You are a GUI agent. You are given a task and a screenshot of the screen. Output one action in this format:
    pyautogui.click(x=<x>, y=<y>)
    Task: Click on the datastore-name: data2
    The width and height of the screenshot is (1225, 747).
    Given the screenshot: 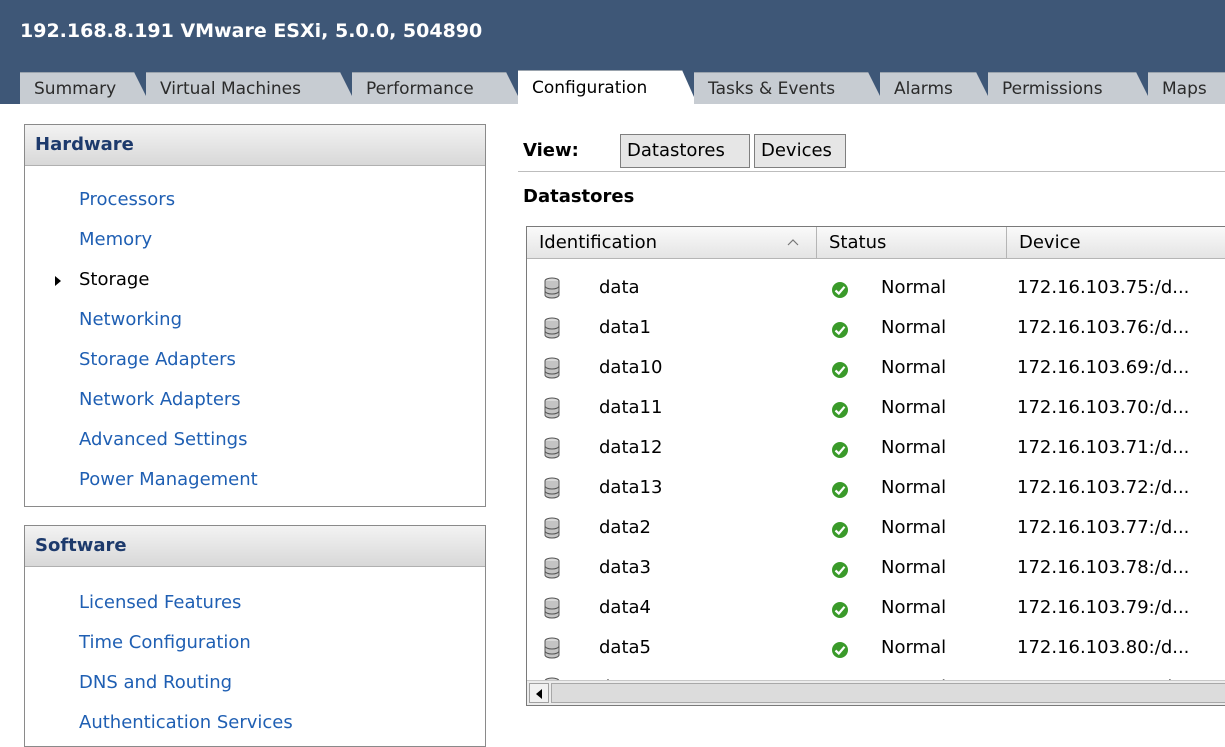 What is the action you would take?
    pyautogui.click(x=625, y=527)
    